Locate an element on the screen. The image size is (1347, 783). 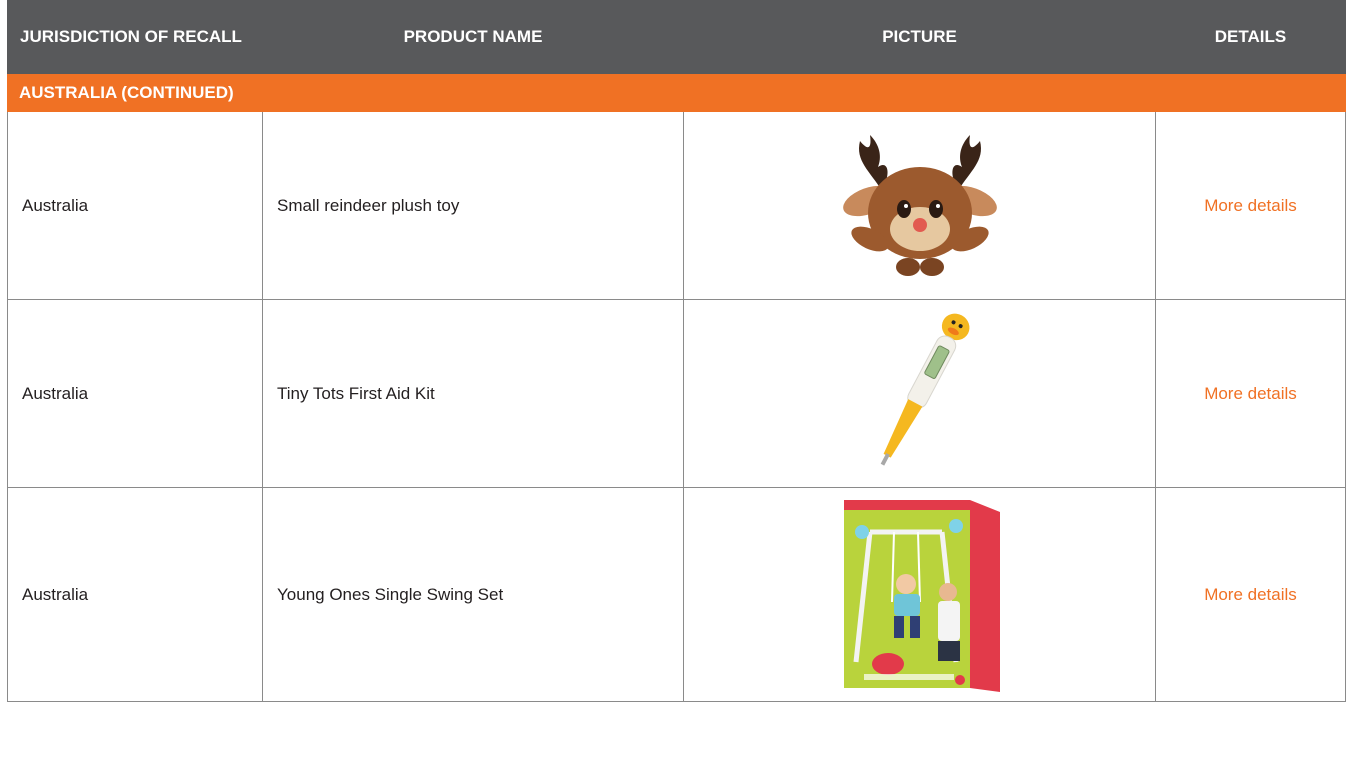
thermometer-image is located at coordinates (924, 389).